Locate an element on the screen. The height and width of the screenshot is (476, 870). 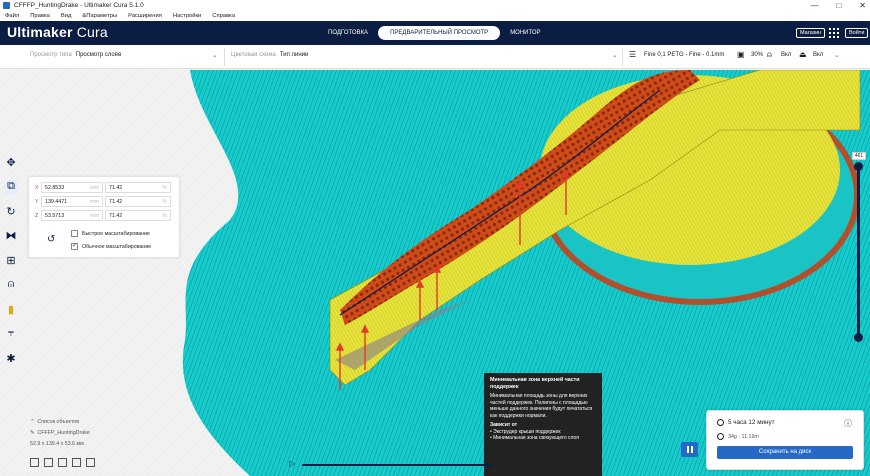
support-value: Вкл is located at coordinates (786, 55).